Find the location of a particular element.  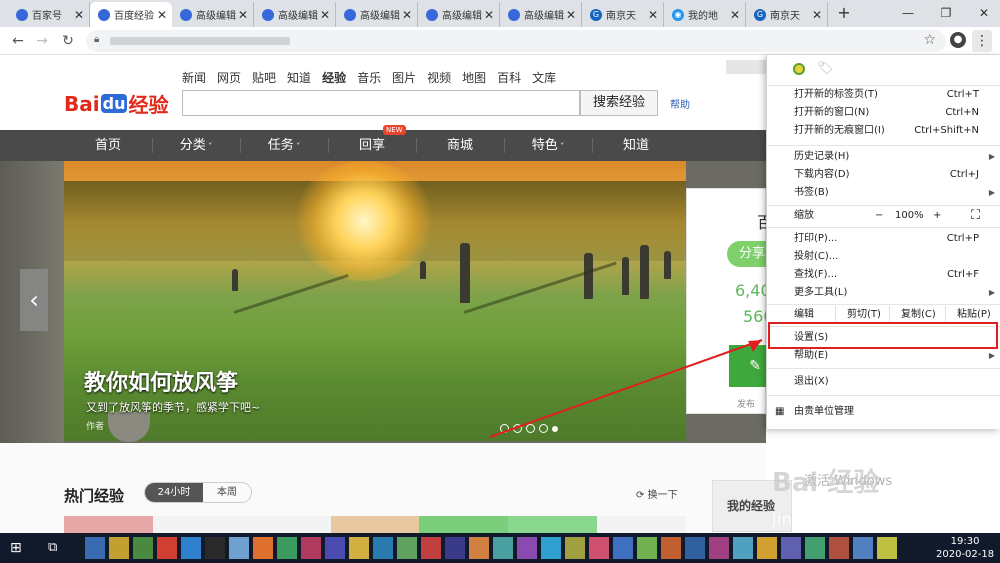

address-bar: 🔒︎ ☆ is located at coordinates (516, 41).